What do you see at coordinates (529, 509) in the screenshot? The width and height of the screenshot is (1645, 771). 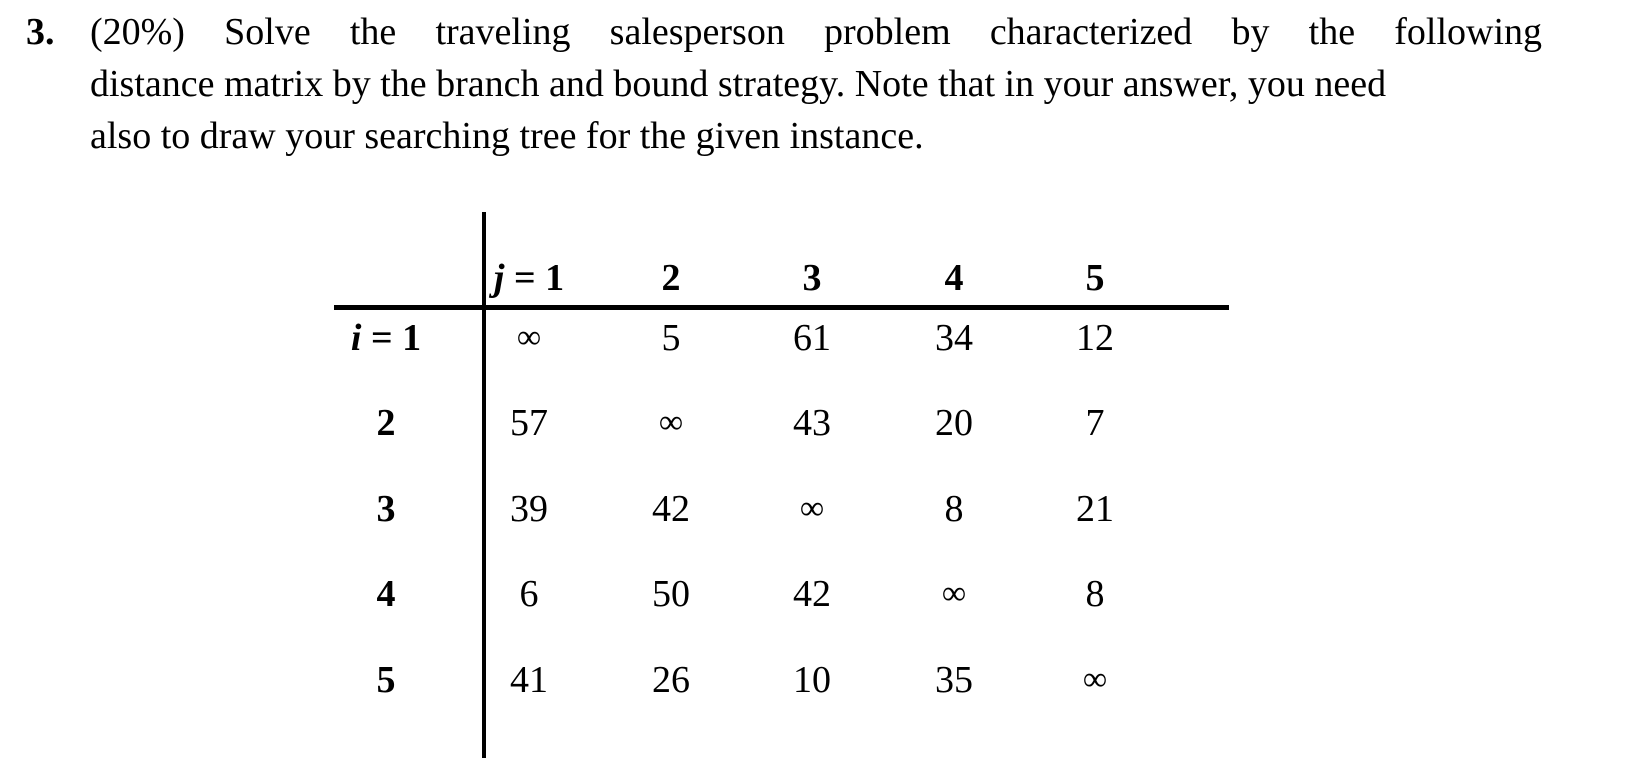 I see `matrix-cell: 39` at bounding box center [529, 509].